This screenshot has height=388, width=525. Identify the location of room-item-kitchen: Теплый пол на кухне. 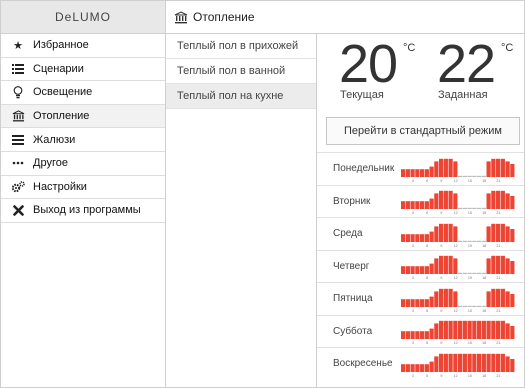
(241, 96).